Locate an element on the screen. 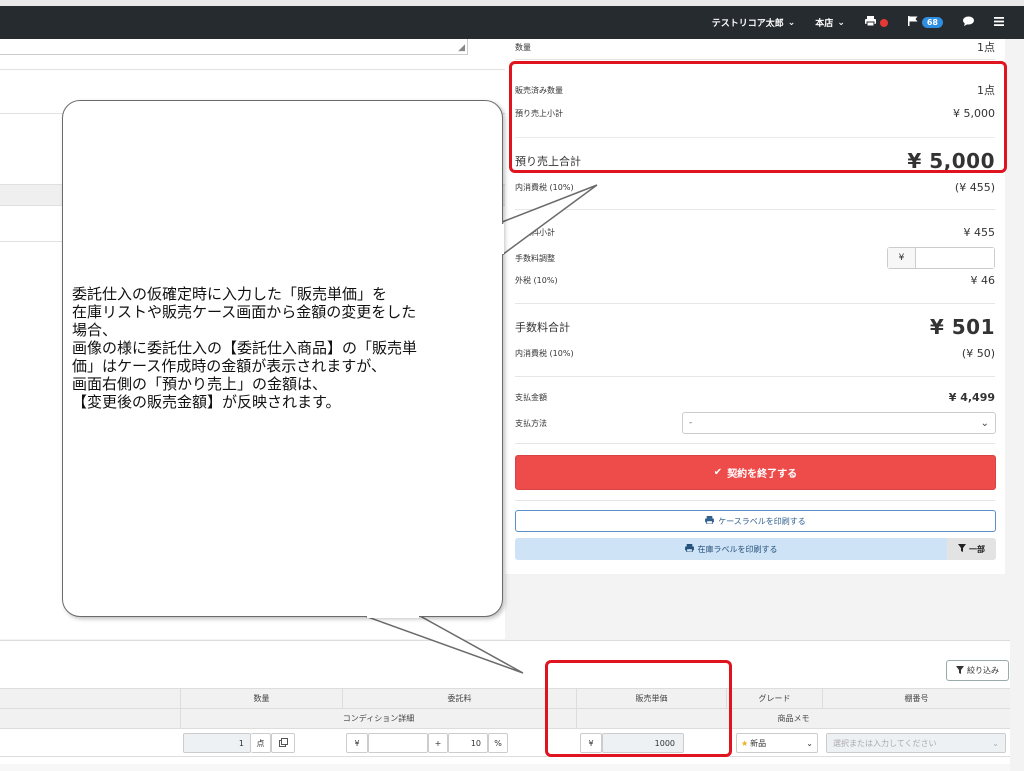 The width and height of the screenshot is (1024, 771). percent-sign: % is located at coordinates (498, 743).